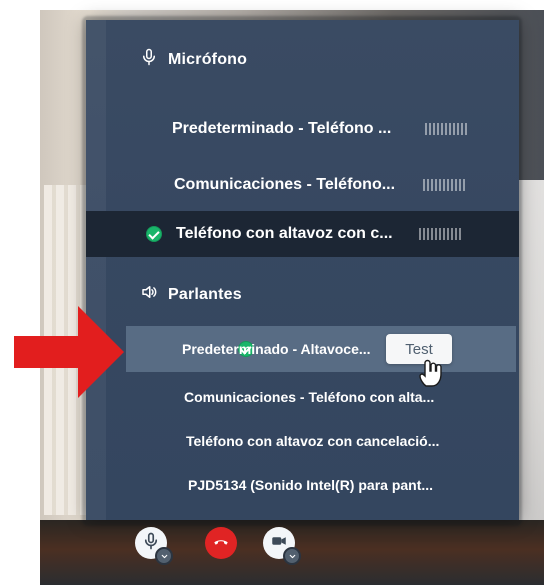 This screenshot has width=544, height=585. I want to click on speaker-icon, so click(149, 294).